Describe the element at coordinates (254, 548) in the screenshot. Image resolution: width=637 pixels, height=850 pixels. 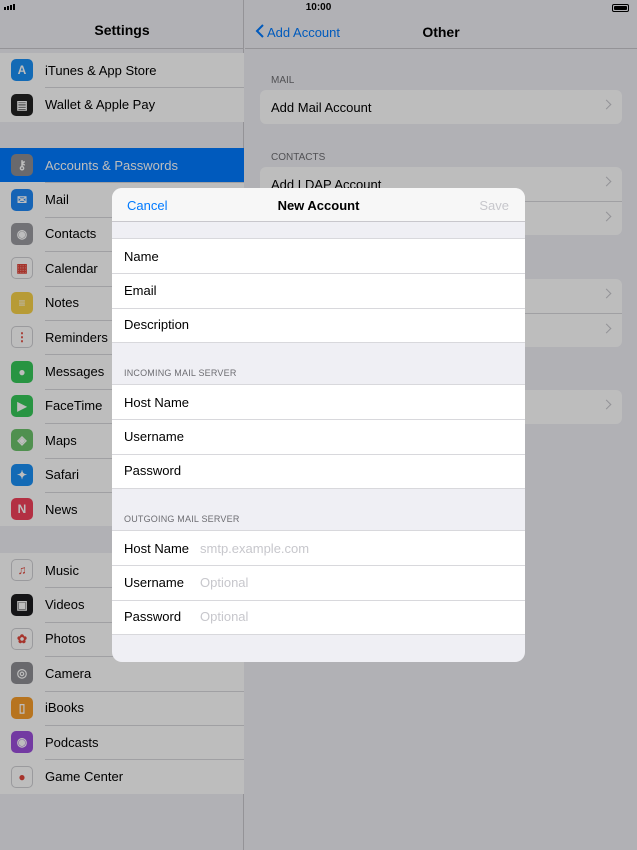
I see `outgoing-host-name-input: smtp.example.com` at that location.